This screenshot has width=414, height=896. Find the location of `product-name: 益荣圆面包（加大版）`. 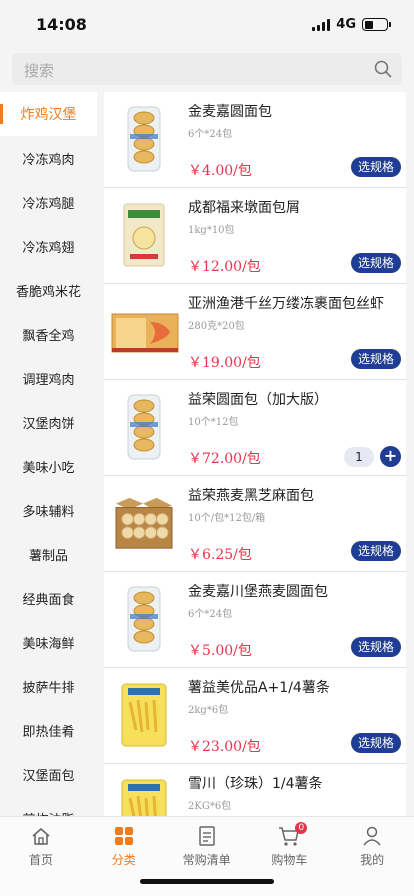

product-name: 益荣圆面包（加大版） is located at coordinates (258, 400).